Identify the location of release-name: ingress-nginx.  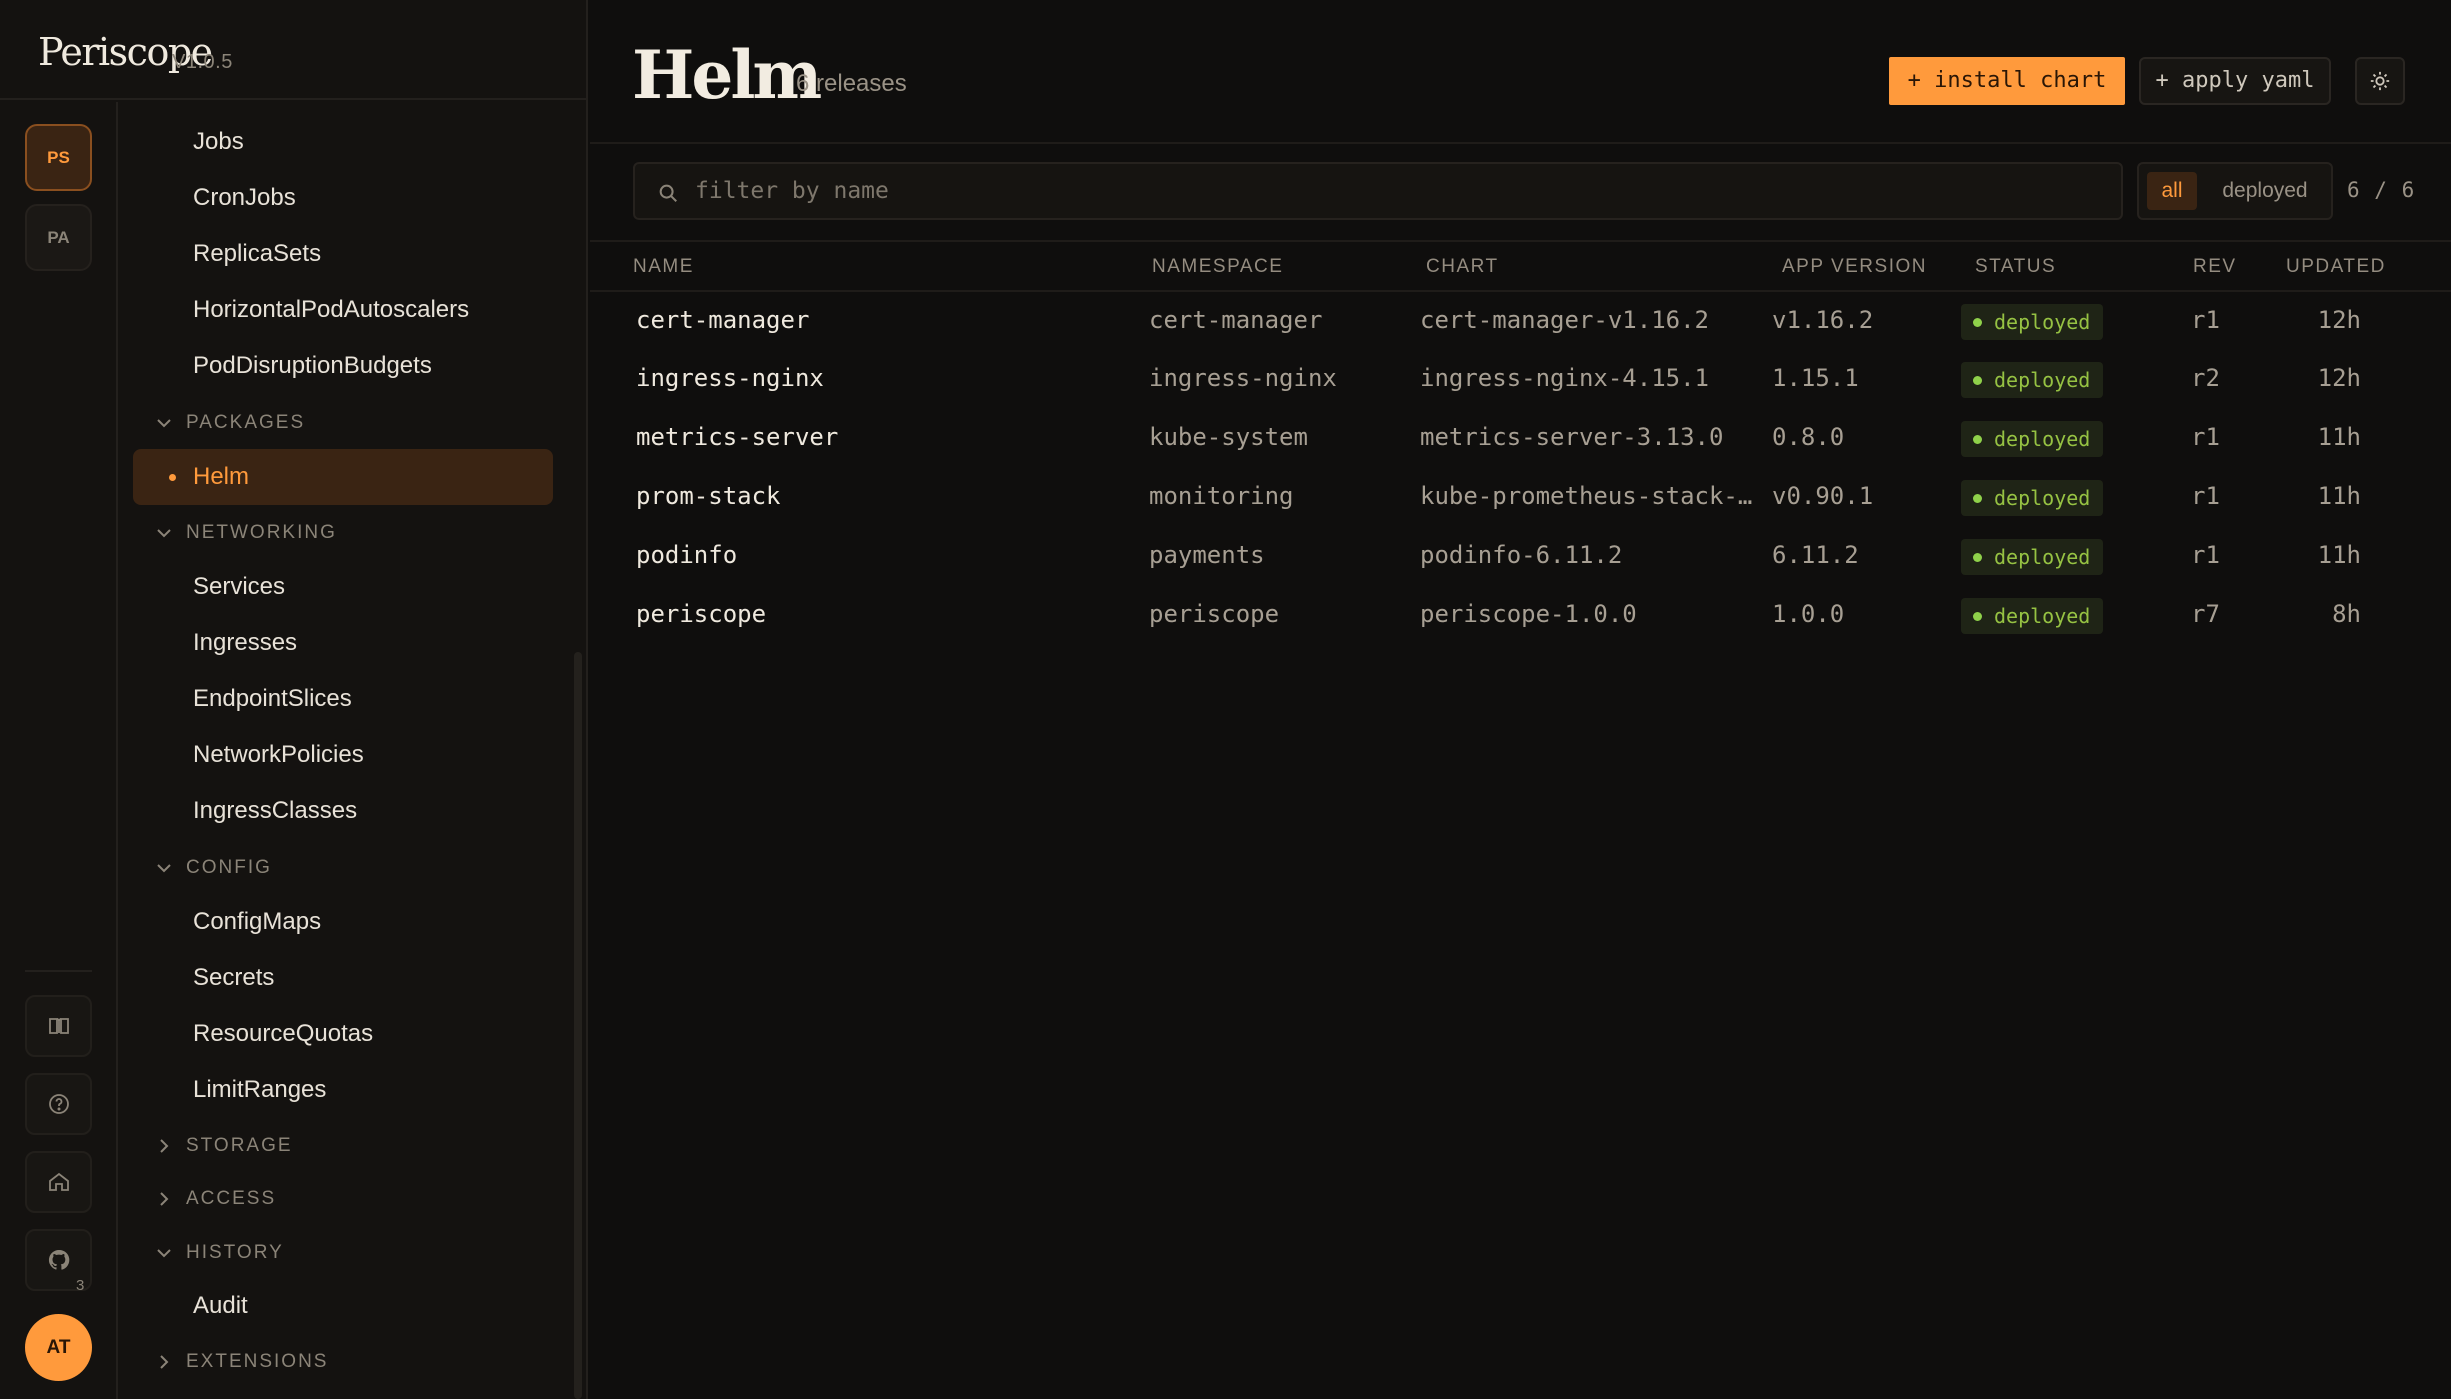
(730, 378).